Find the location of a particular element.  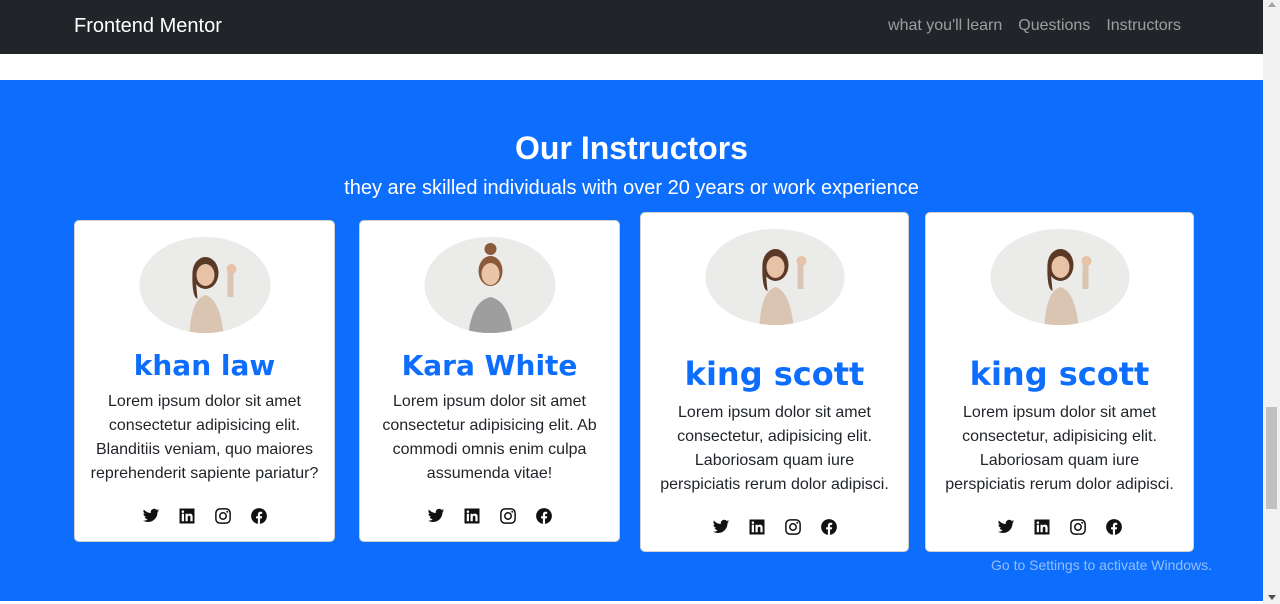

instructor-name: khan law is located at coordinates (204, 365).